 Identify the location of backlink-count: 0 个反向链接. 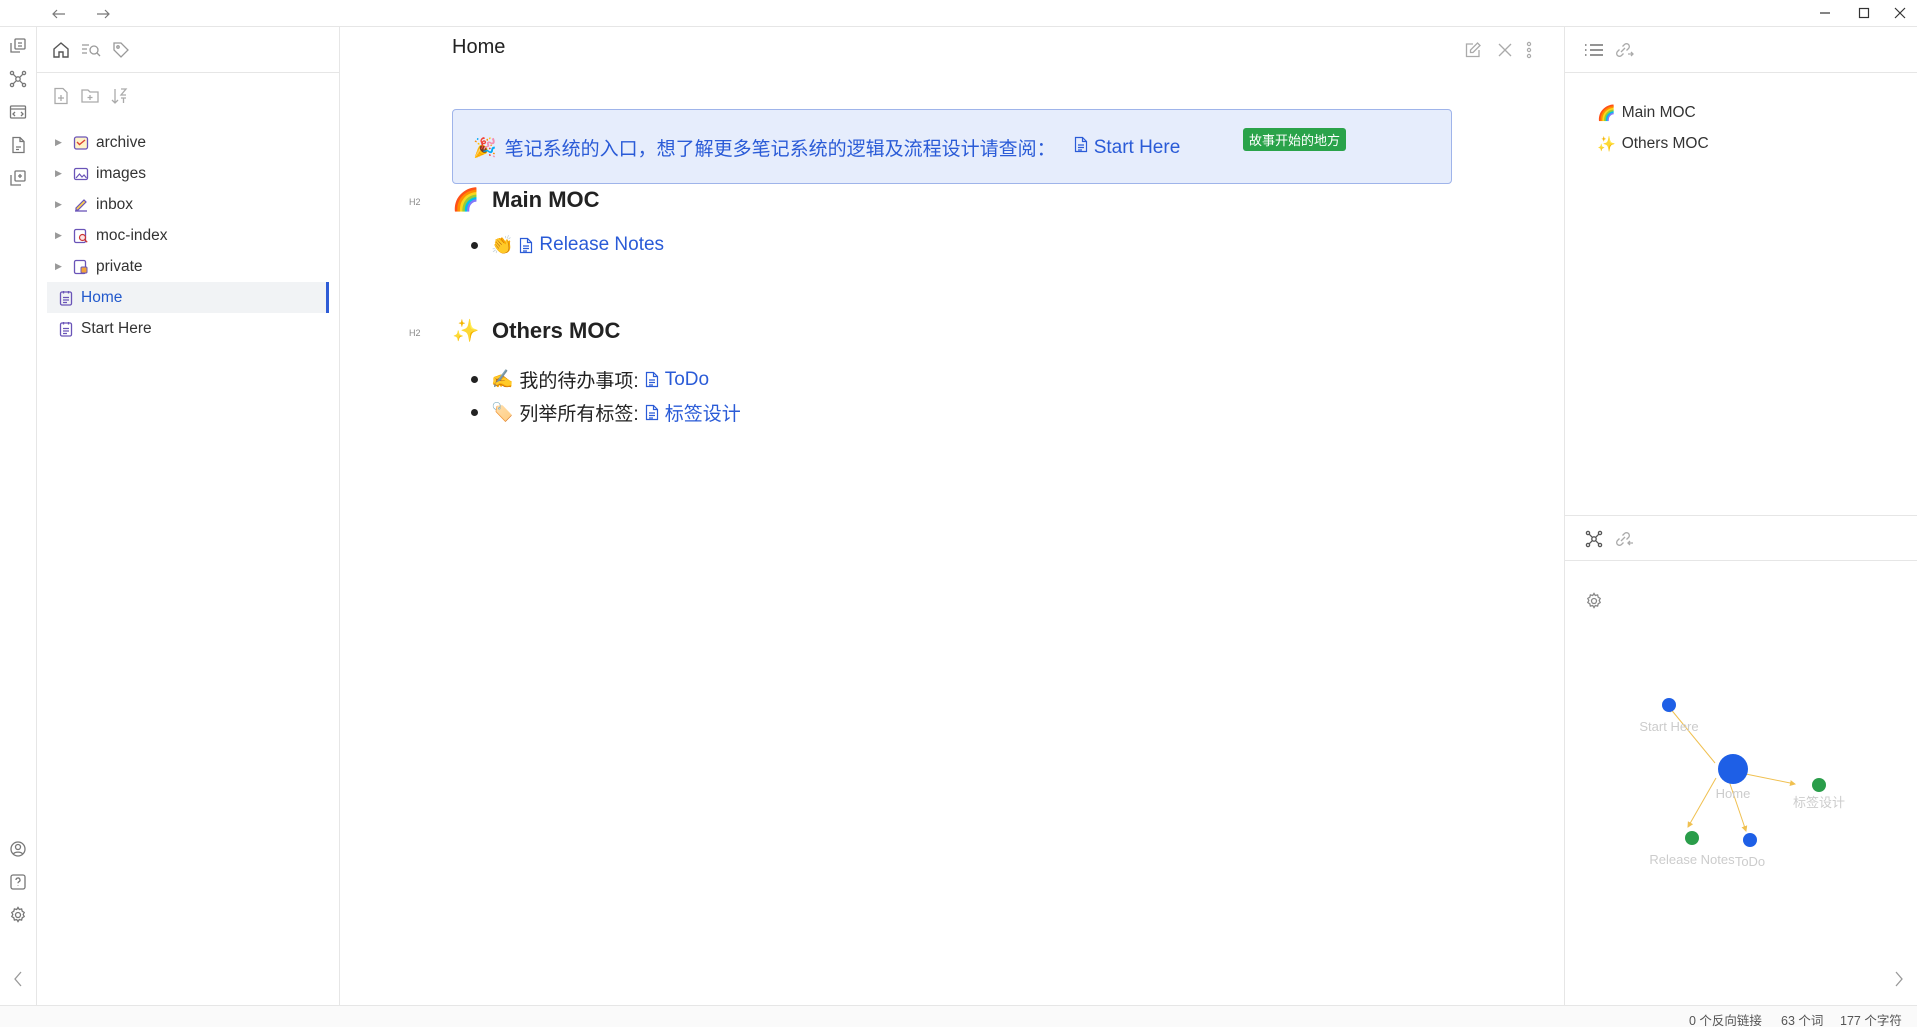
(1725, 1018).